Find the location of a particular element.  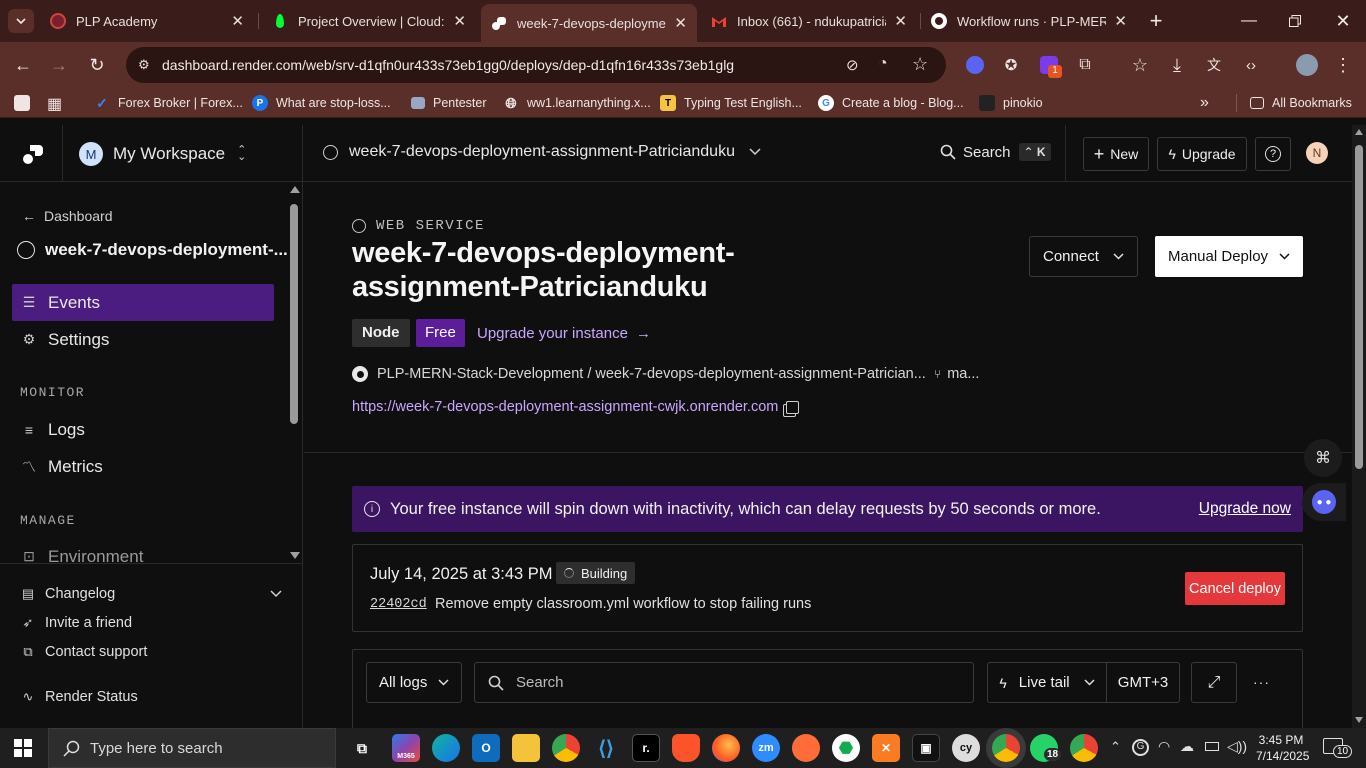

tab-search-button is located at coordinates (21, 21).